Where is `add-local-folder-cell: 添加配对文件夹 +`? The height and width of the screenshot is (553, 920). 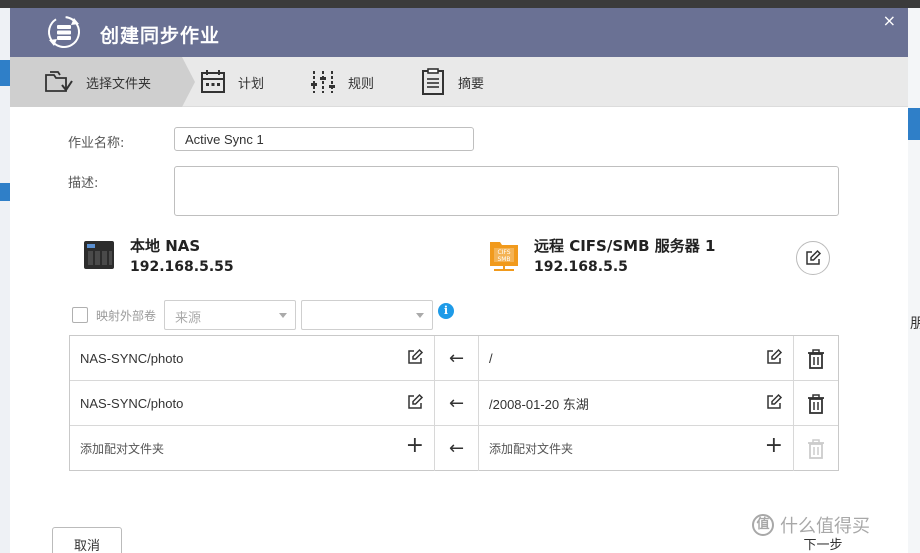 add-local-folder-cell: 添加配对文件夹 + is located at coordinates (252, 448).